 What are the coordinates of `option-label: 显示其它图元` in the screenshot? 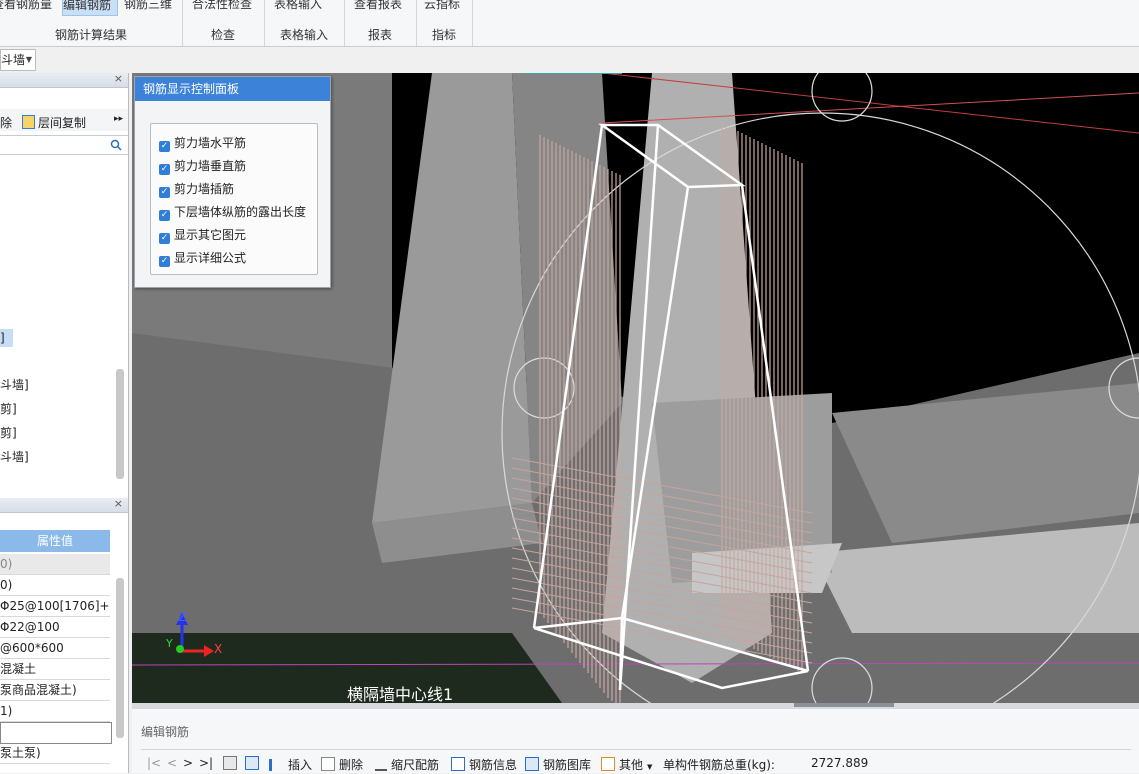 It's located at (210, 235).